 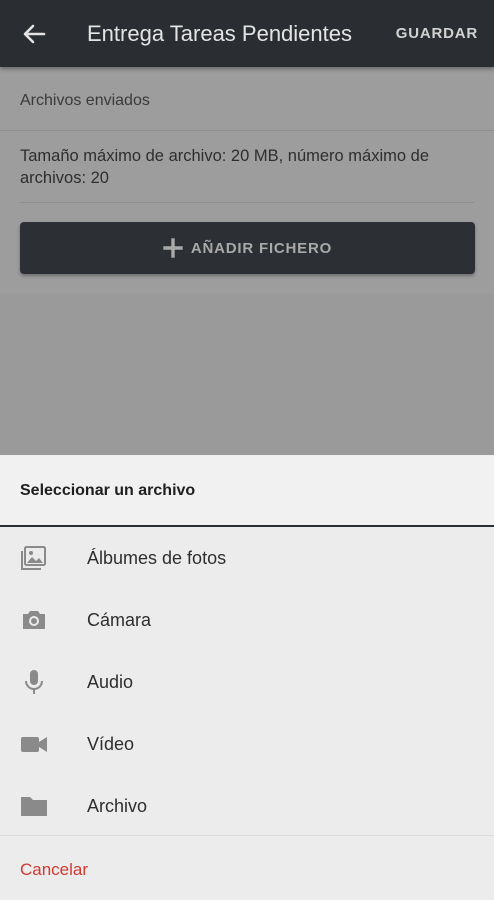 I want to click on photo-album-icon, so click(x=34, y=558).